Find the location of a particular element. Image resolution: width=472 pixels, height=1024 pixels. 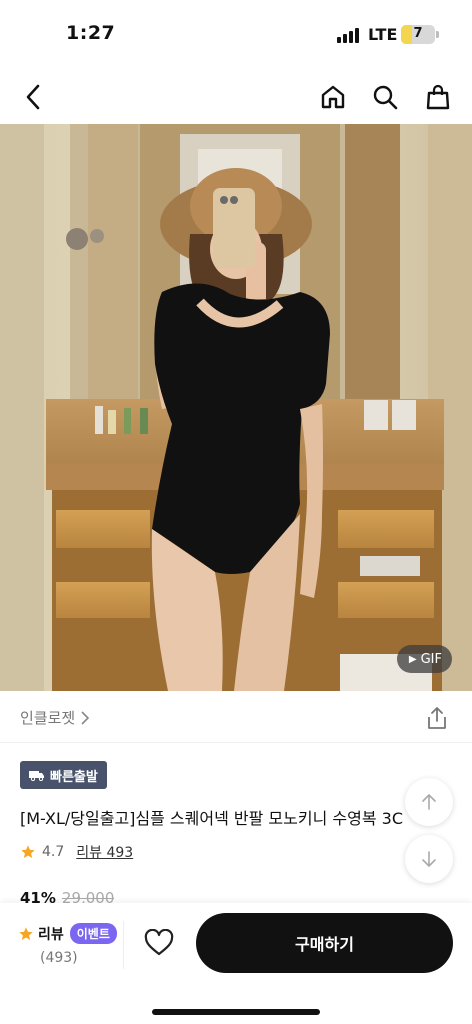

home-indicator is located at coordinates (236, 1012).